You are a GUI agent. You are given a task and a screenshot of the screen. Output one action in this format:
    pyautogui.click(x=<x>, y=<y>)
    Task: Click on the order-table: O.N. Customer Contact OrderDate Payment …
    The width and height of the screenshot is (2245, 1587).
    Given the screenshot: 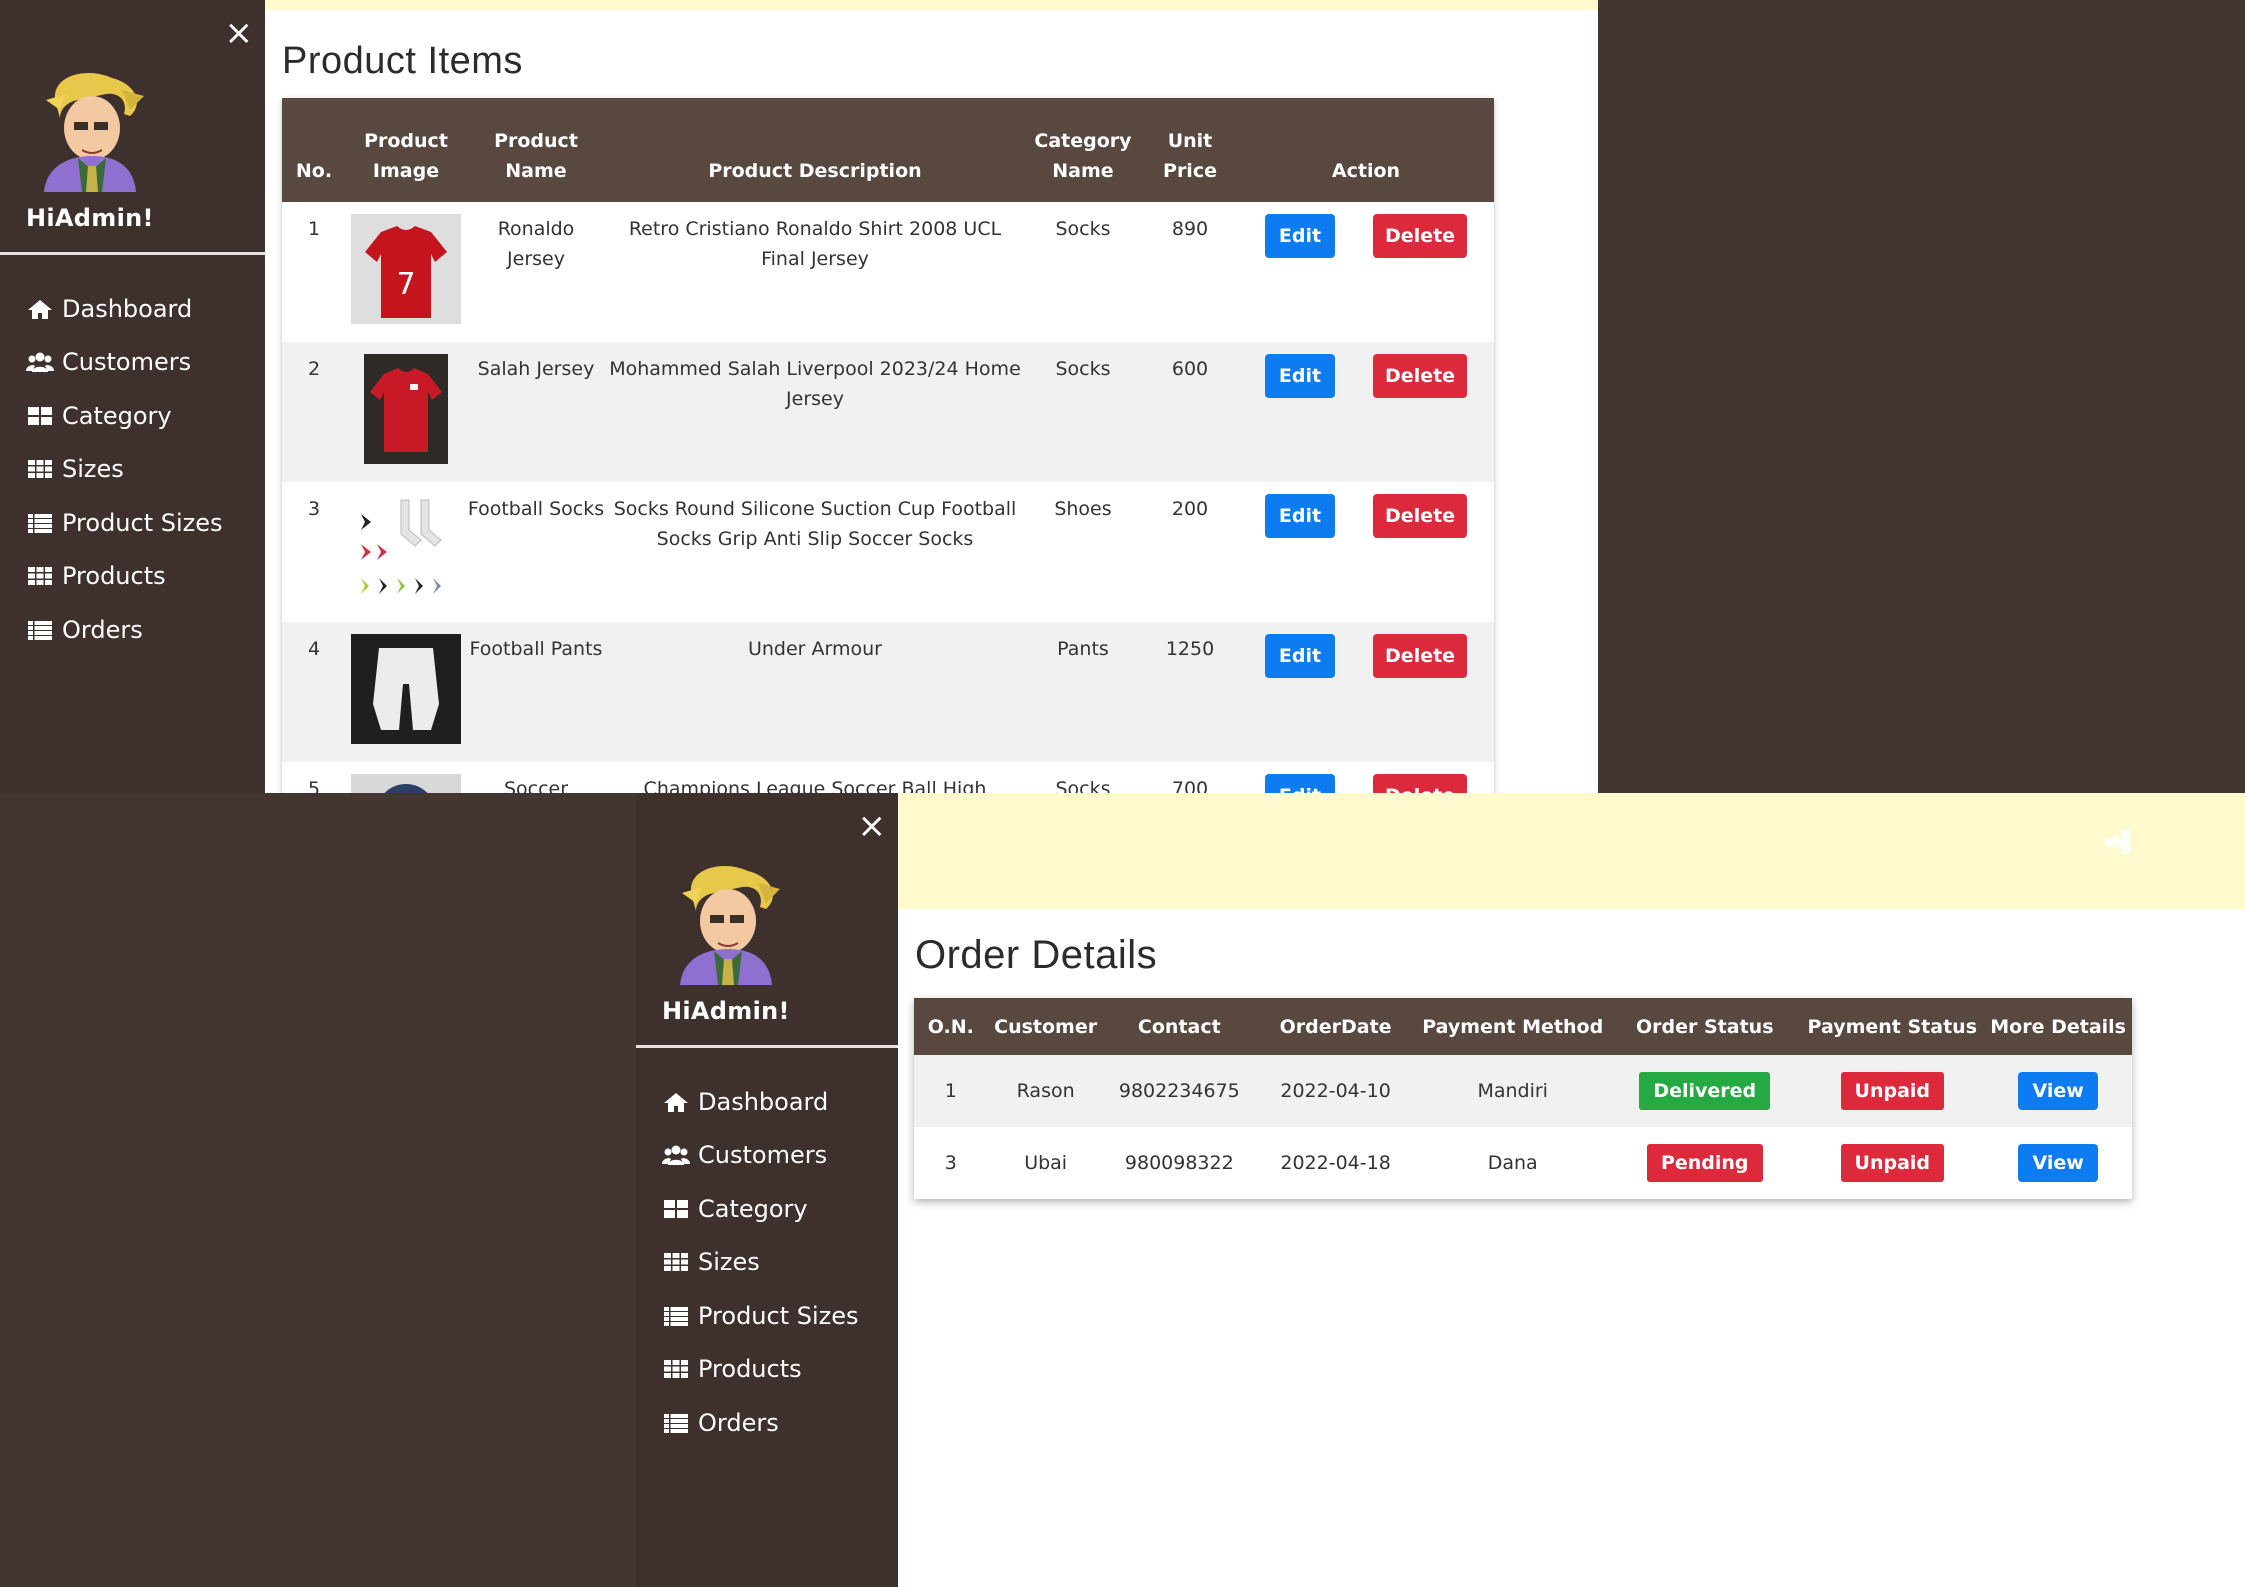 What is the action you would take?
    pyautogui.click(x=1523, y=1098)
    